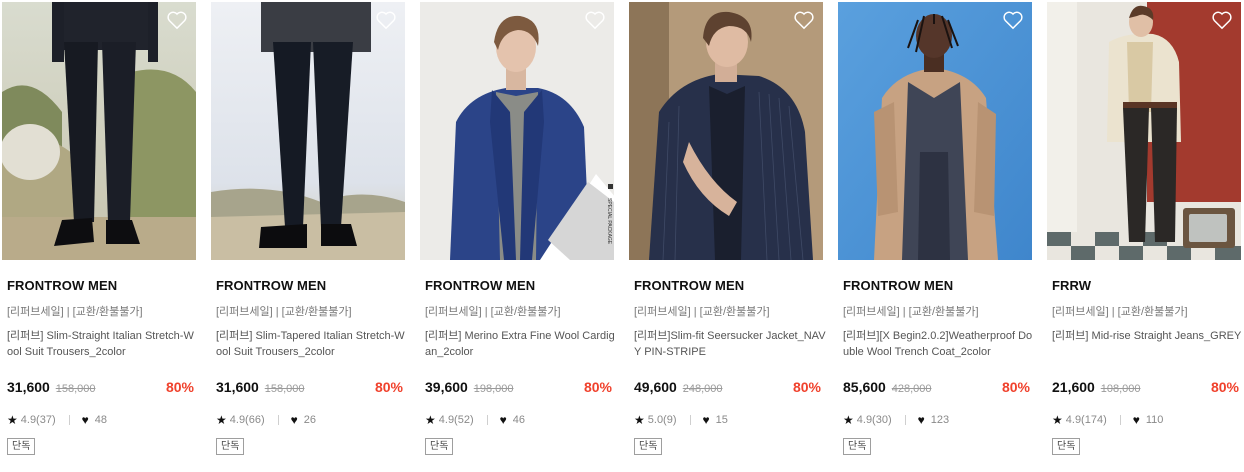 The height and width of the screenshot is (472, 1244). I want to click on product-image: SPECIAL PACKAGE, so click(517, 131).